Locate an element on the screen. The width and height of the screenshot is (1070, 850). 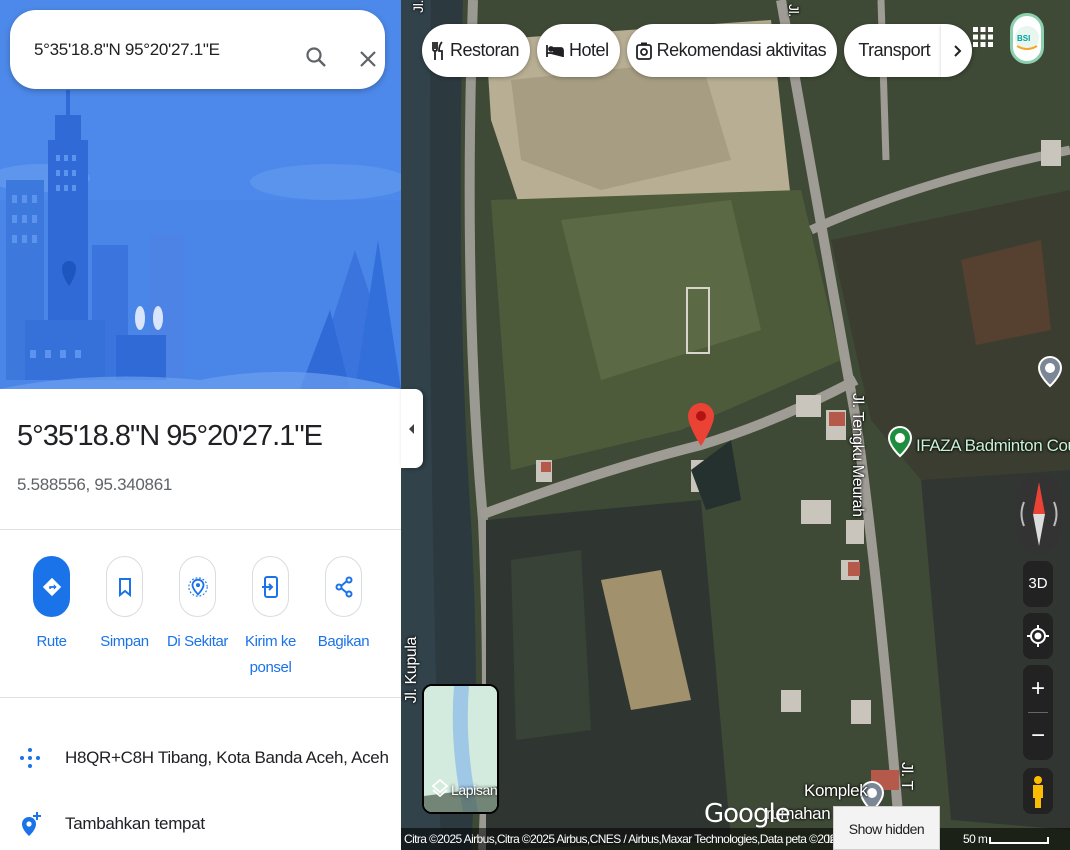
chip-transport-label: Transport is located at coordinates (894, 50).